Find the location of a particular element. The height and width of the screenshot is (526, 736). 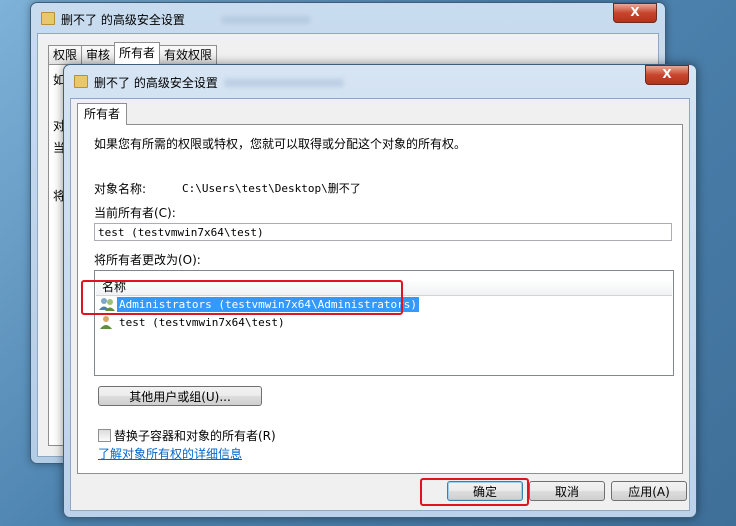

change-owner-label: 将所有者更改为(O): is located at coordinates (147, 260).